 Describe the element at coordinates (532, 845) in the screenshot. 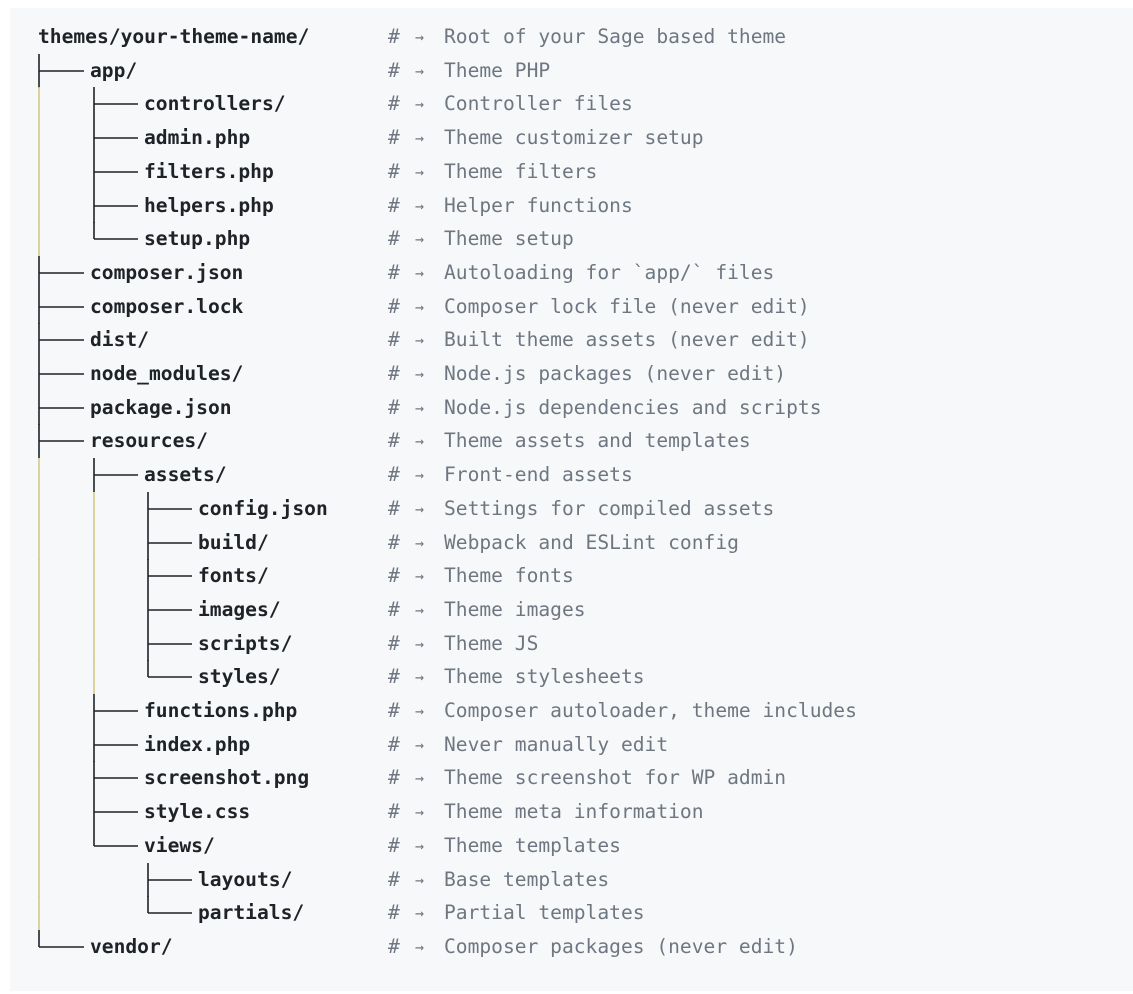

I see `tree-item-comment: Theme templates` at that location.